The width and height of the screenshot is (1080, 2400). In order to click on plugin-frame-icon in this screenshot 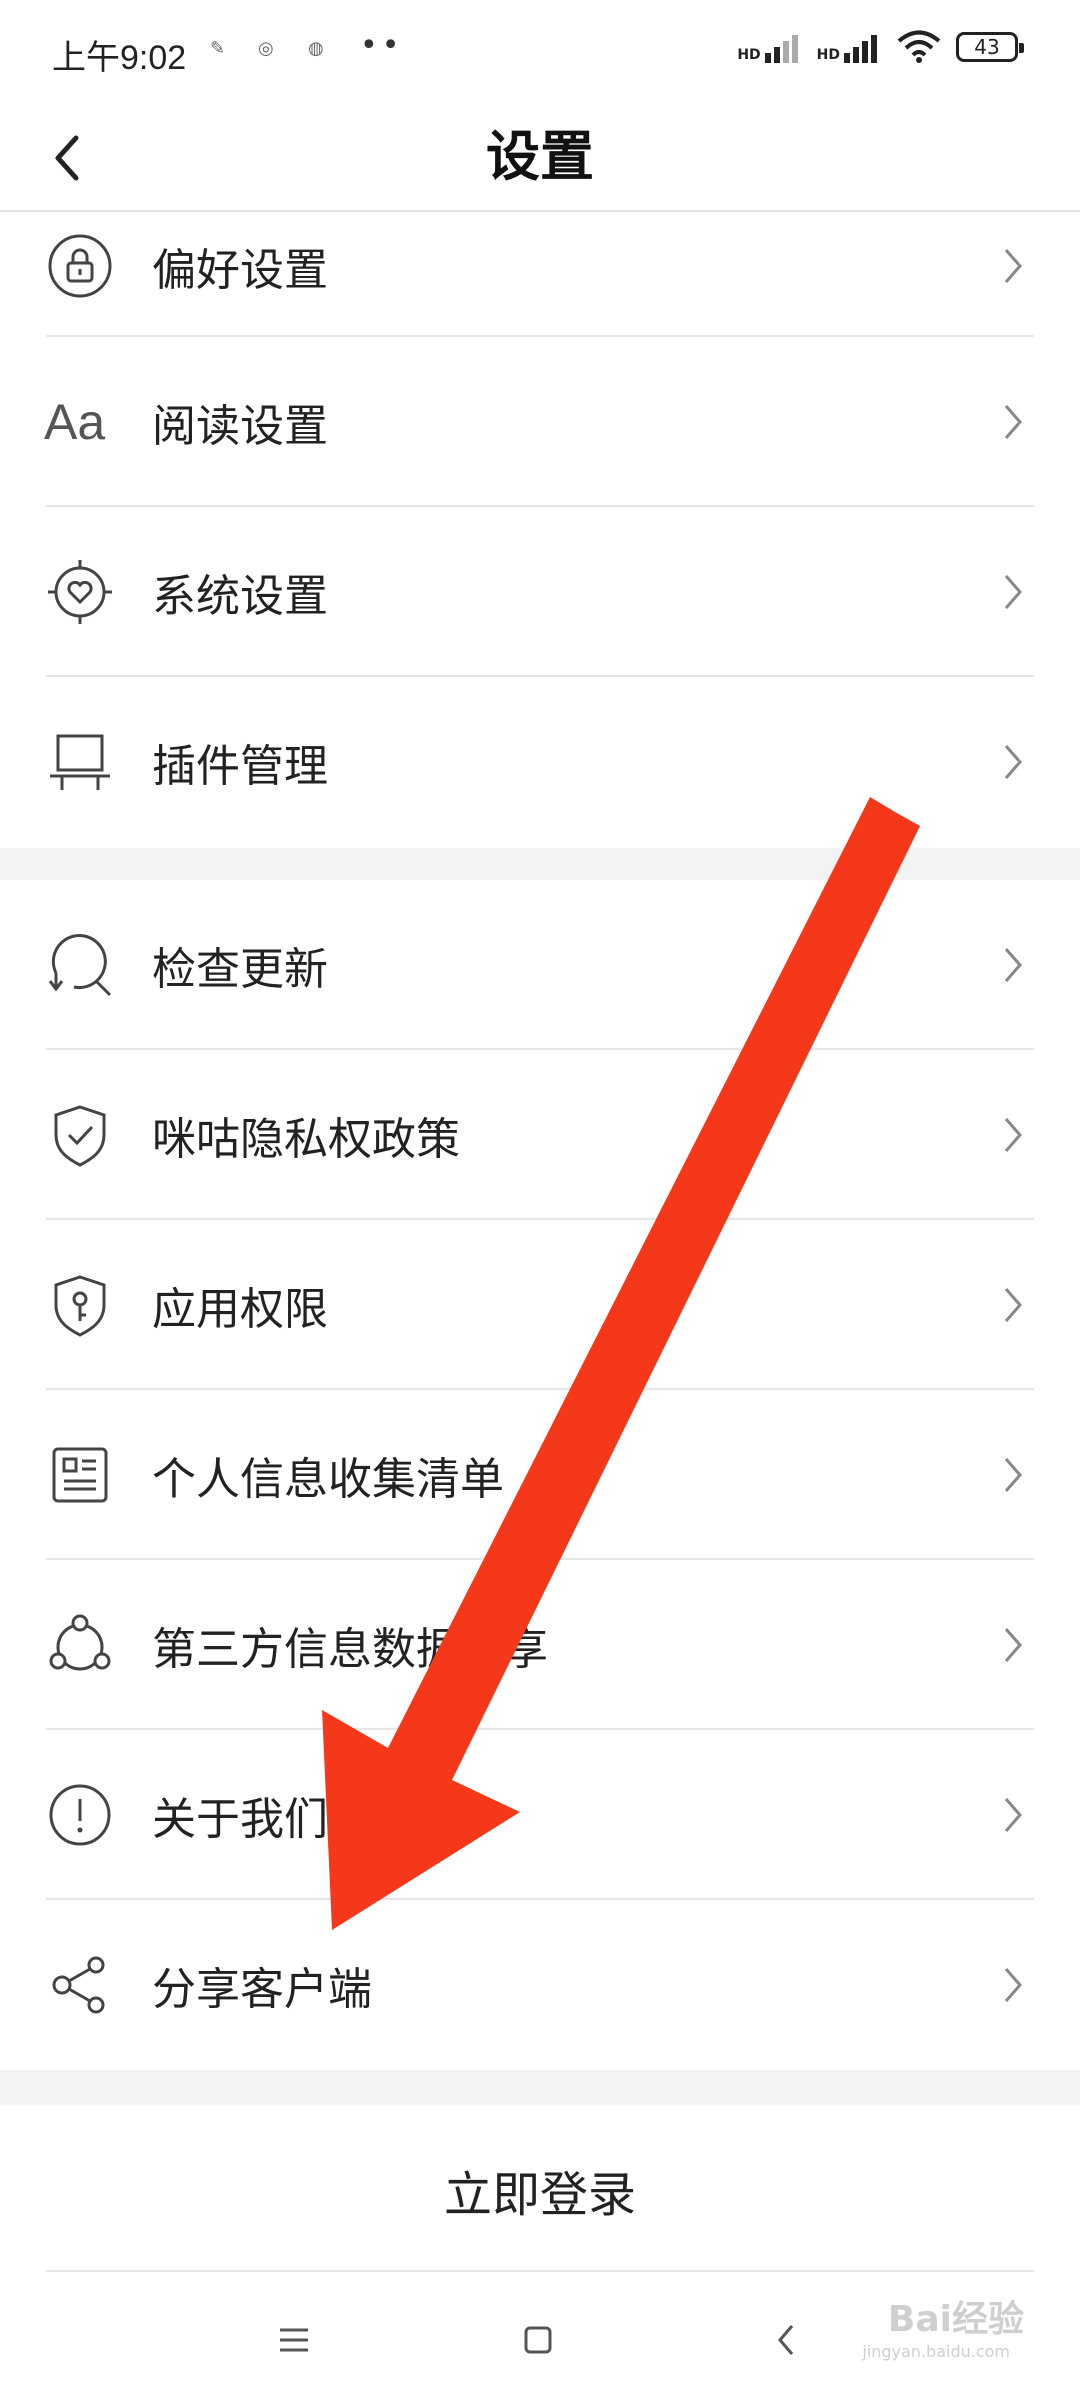, I will do `click(80, 762)`.